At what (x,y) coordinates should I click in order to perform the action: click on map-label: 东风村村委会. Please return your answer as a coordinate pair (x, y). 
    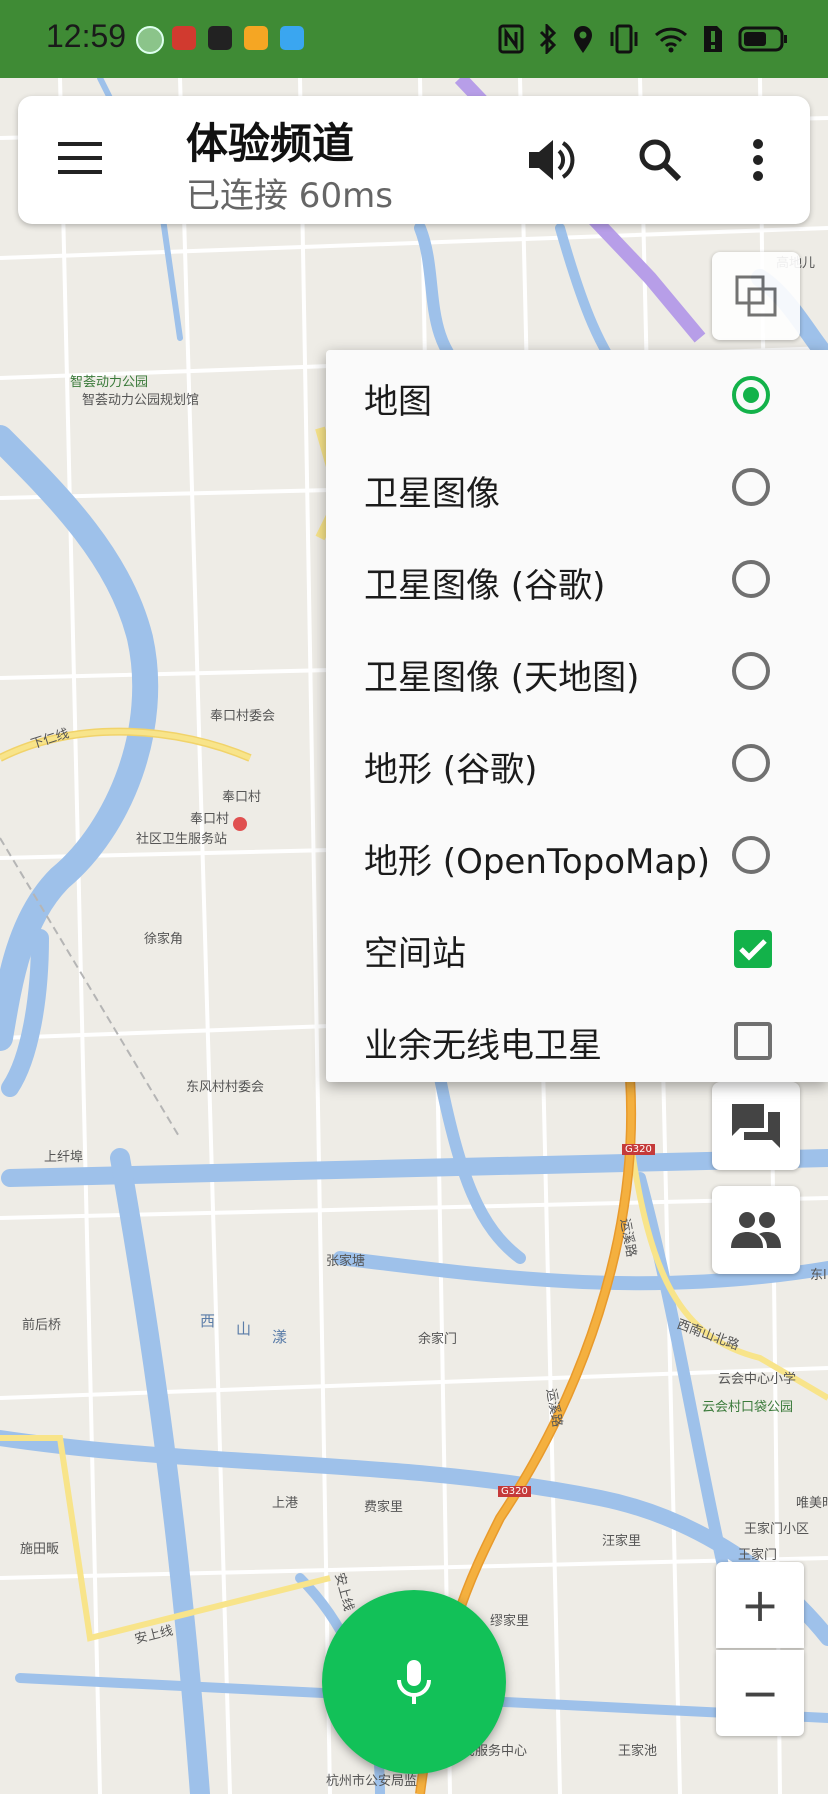
    Looking at the image, I should click on (225, 1087).